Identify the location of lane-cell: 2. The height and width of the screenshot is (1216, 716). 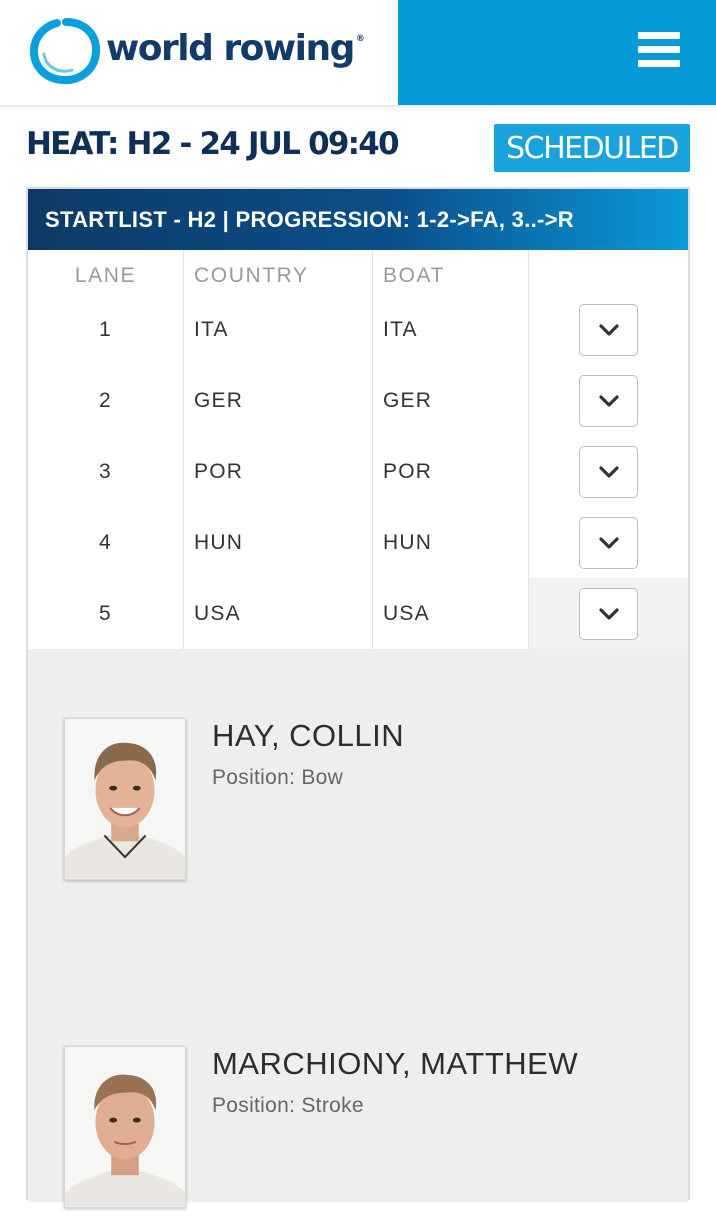
(106, 400).